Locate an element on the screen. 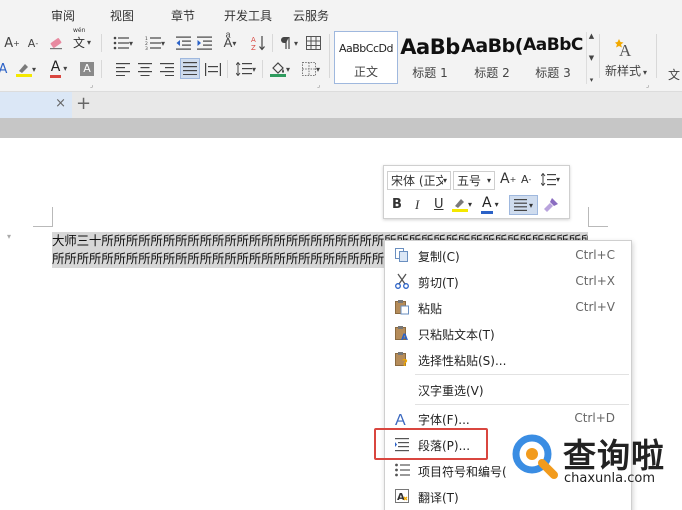 Image resolution: width=682 pixels, height=510 pixels. tab-developer: 开发工具 is located at coordinates (248, 15).